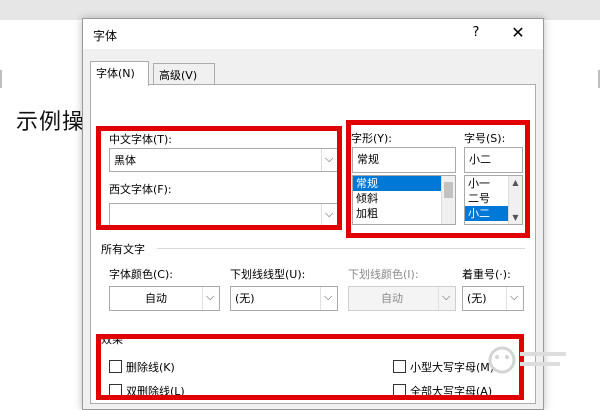 The width and height of the screenshot is (600, 410). What do you see at coordinates (518, 33) in the screenshot?
I see `close-button: ✕` at bounding box center [518, 33].